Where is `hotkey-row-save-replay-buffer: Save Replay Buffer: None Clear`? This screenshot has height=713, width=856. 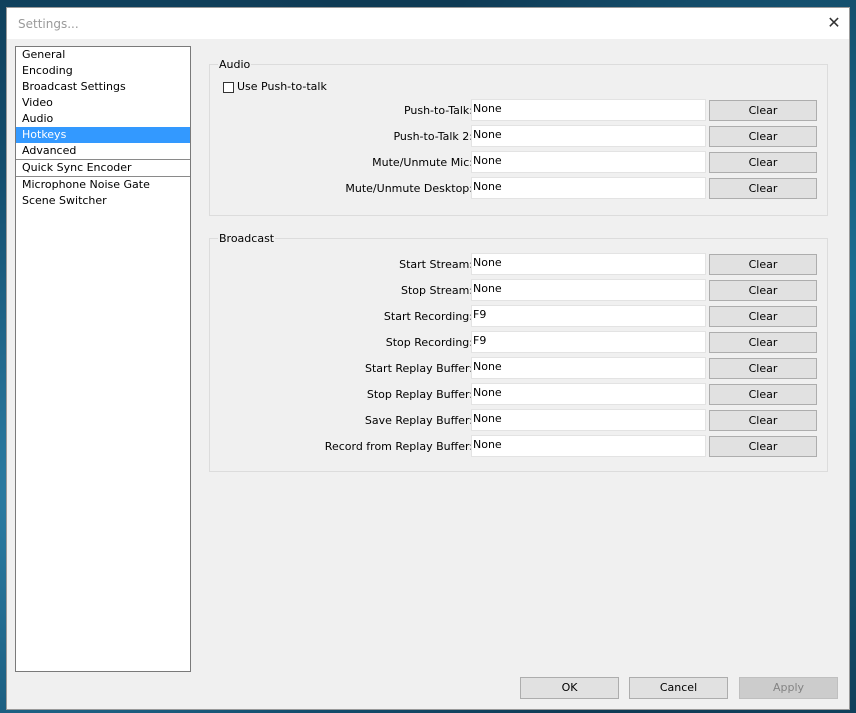 hotkey-row-save-replay-buffer: Save Replay Buffer: None Clear is located at coordinates (519, 420).